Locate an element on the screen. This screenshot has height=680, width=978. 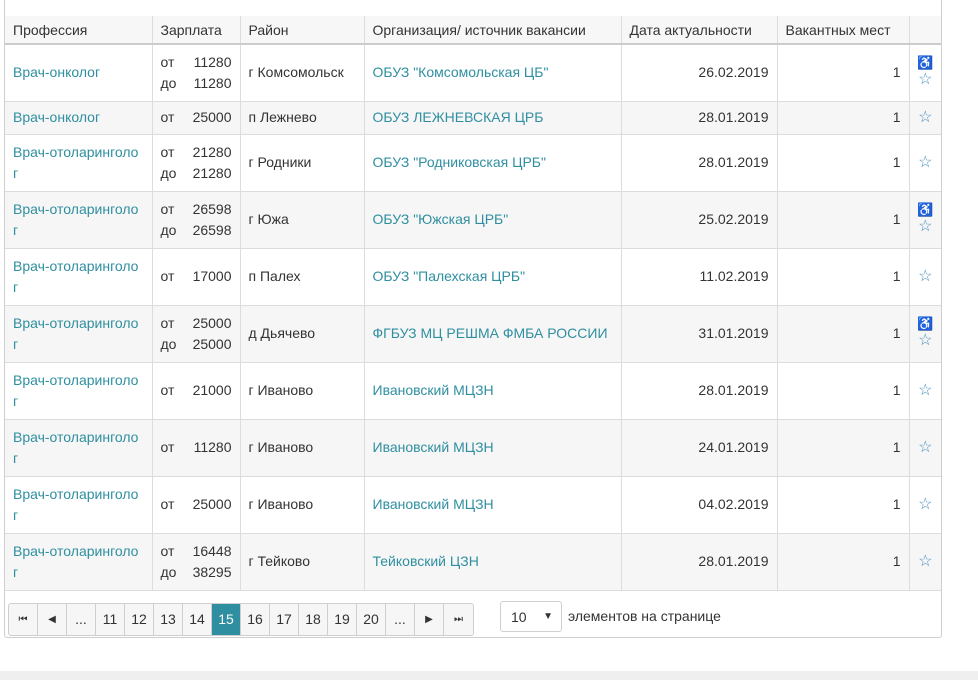
date-cell: 04.02.2019 is located at coordinates (699, 505).